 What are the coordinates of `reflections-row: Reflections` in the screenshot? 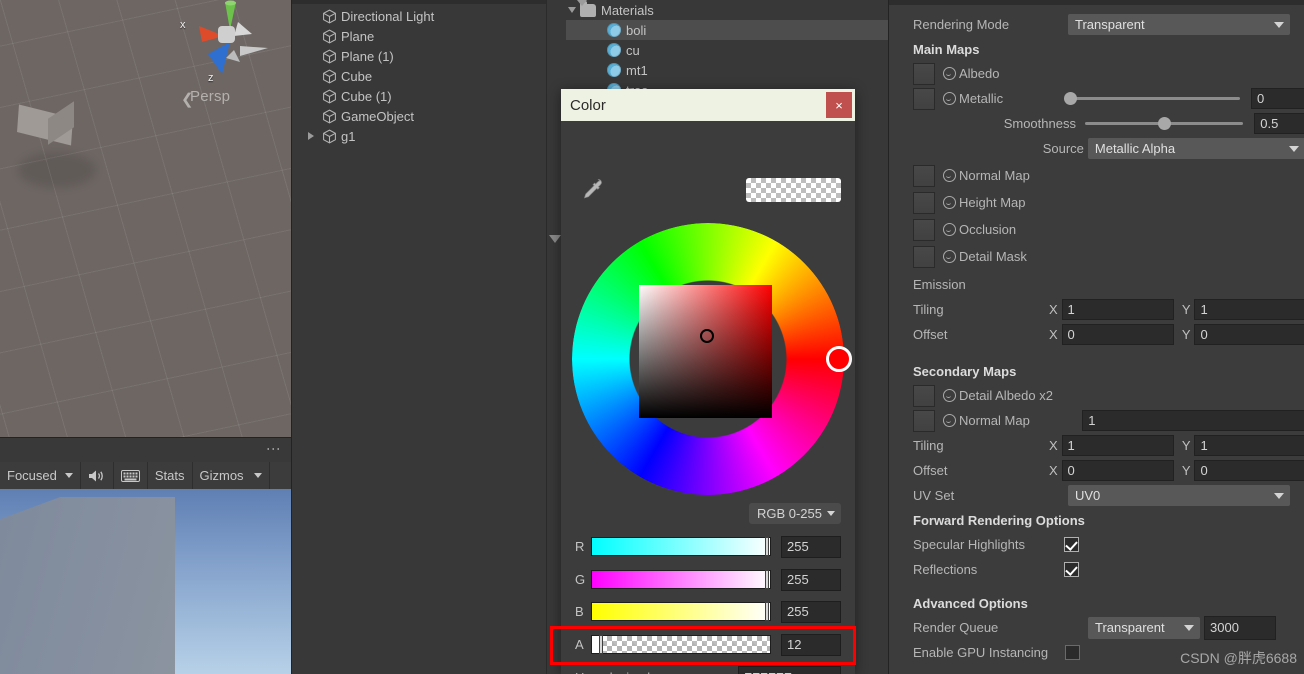 It's located at (1096, 569).